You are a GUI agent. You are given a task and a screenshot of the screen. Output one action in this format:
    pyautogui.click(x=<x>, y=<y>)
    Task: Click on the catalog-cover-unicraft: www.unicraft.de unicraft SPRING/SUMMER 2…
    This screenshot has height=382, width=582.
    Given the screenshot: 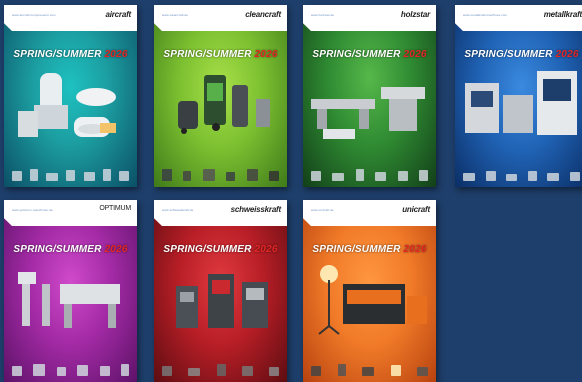 What is the action you would take?
    pyautogui.click(x=369, y=291)
    